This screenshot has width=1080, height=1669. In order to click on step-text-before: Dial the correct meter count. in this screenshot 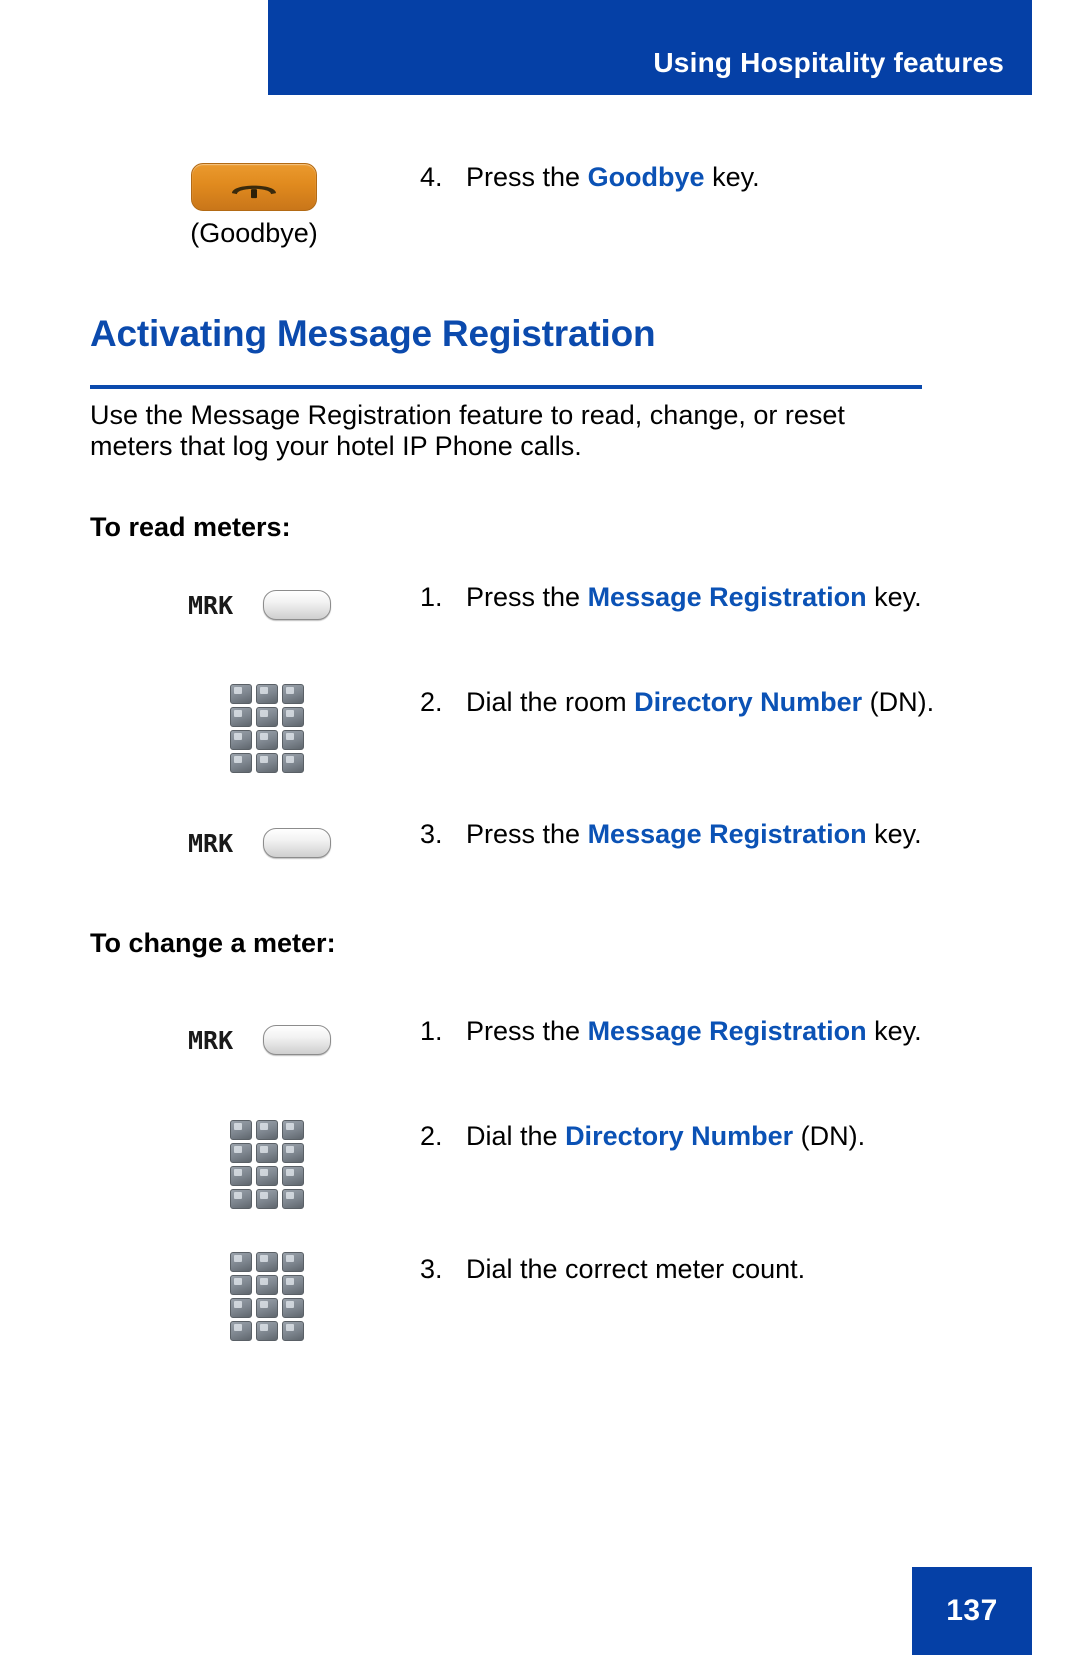, I will do `click(636, 1269)`.